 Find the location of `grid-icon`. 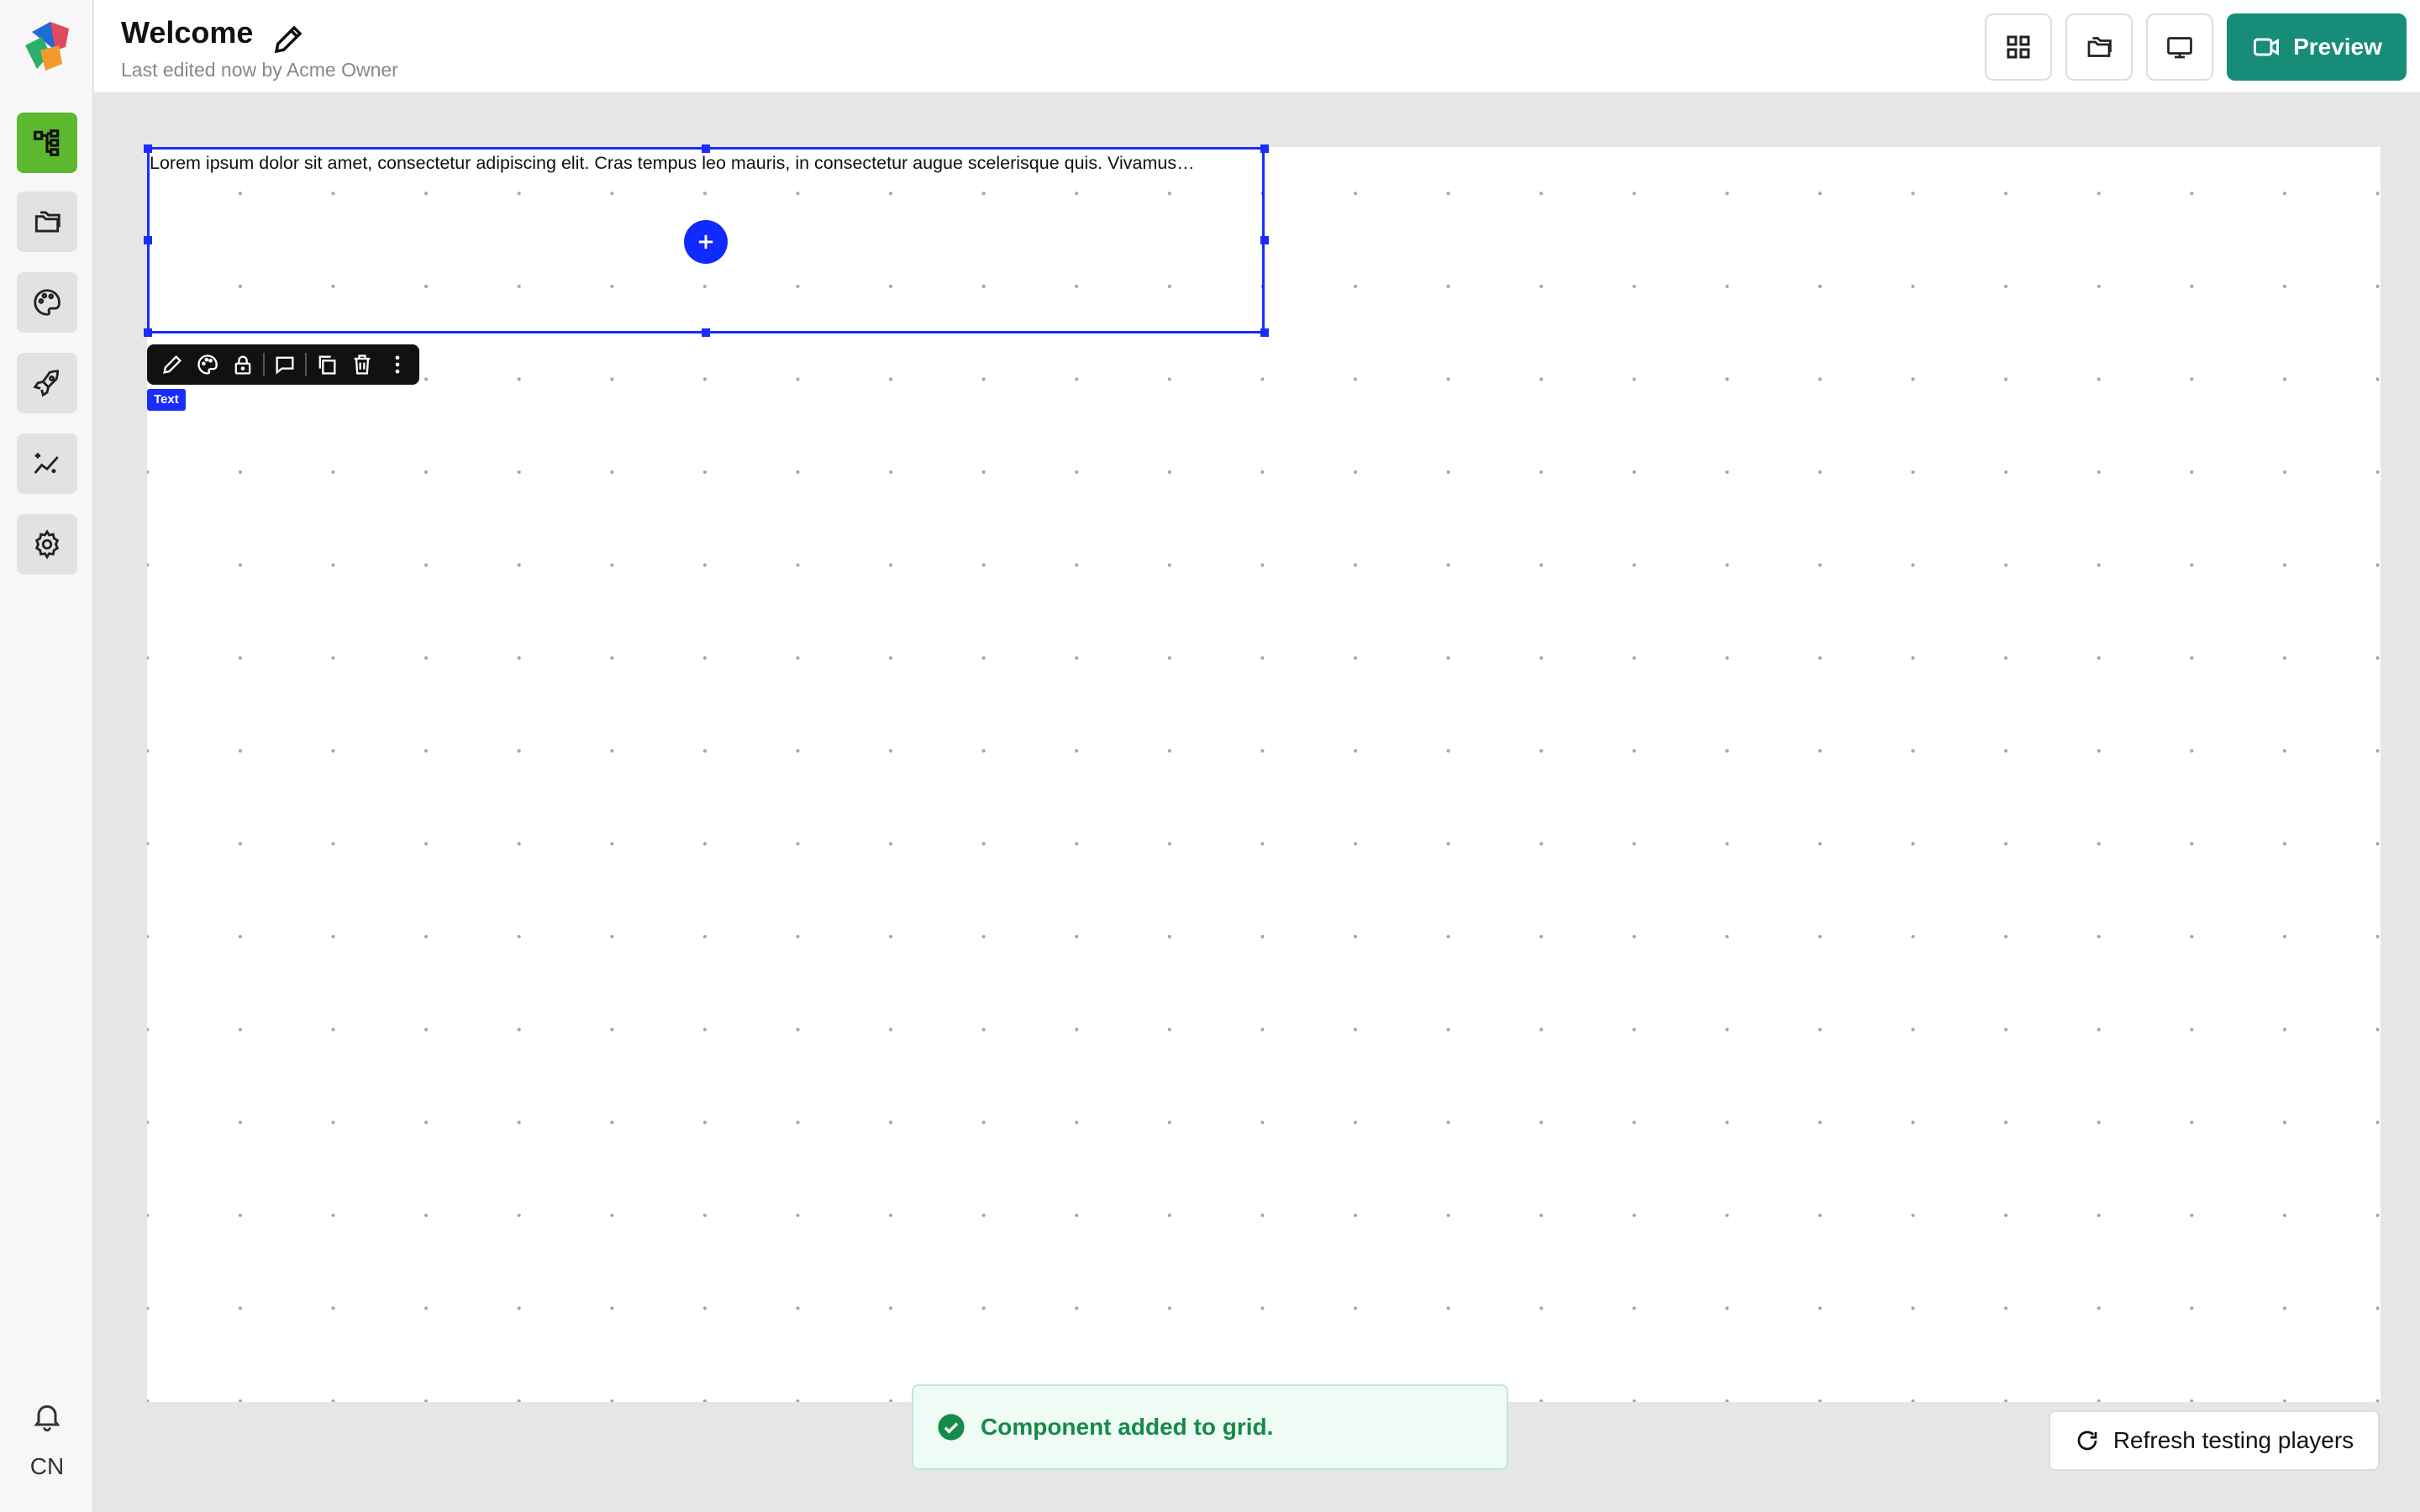

grid-icon is located at coordinates (2019, 47).